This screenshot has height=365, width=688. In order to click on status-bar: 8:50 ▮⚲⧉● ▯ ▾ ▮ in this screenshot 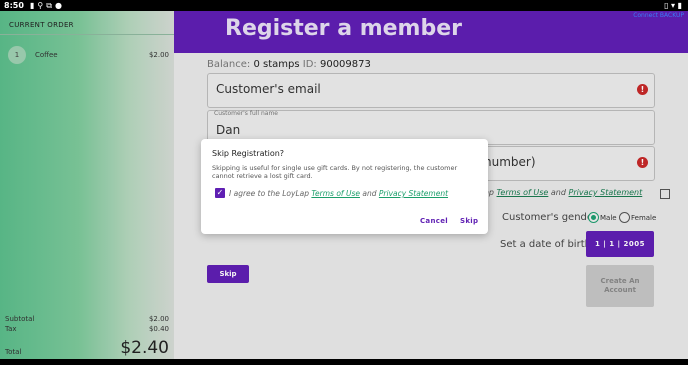, I will do `click(344, 5)`.